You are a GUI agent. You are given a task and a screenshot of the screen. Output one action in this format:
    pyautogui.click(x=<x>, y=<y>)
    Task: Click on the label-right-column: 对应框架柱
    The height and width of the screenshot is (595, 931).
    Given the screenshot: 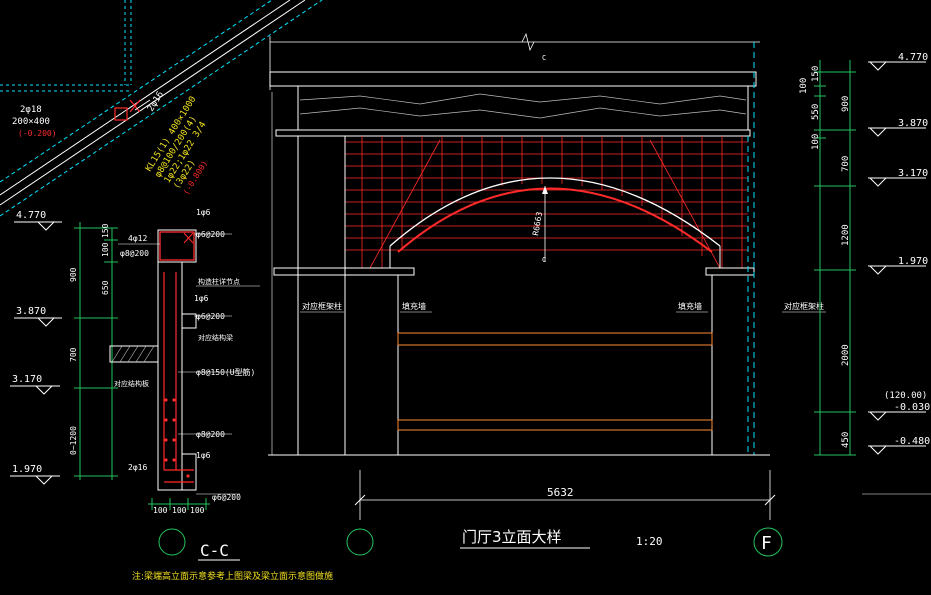 What is the action you would take?
    pyautogui.click(x=804, y=306)
    